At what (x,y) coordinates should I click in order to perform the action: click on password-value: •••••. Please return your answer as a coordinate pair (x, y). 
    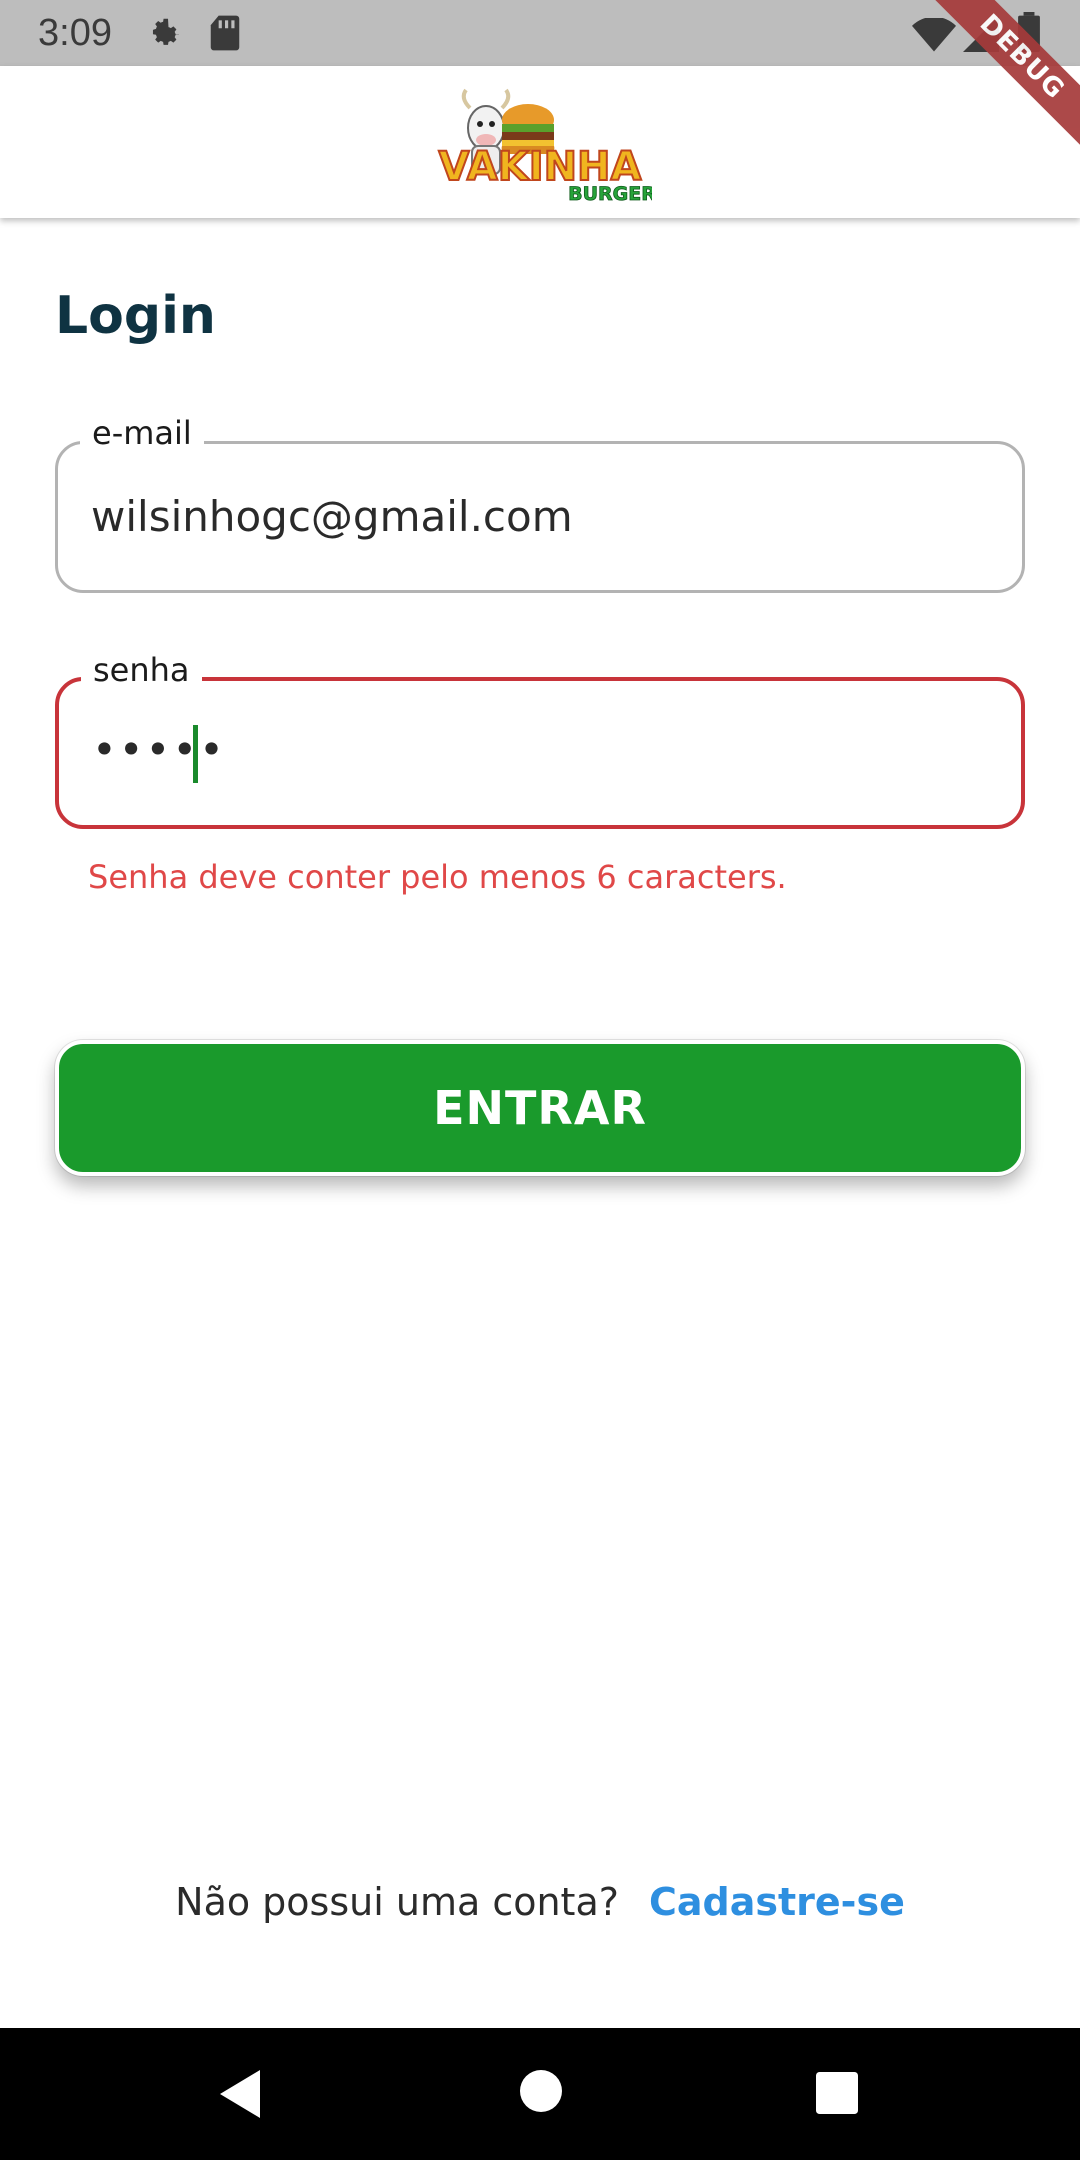
    Looking at the image, I should click on (159, 749).